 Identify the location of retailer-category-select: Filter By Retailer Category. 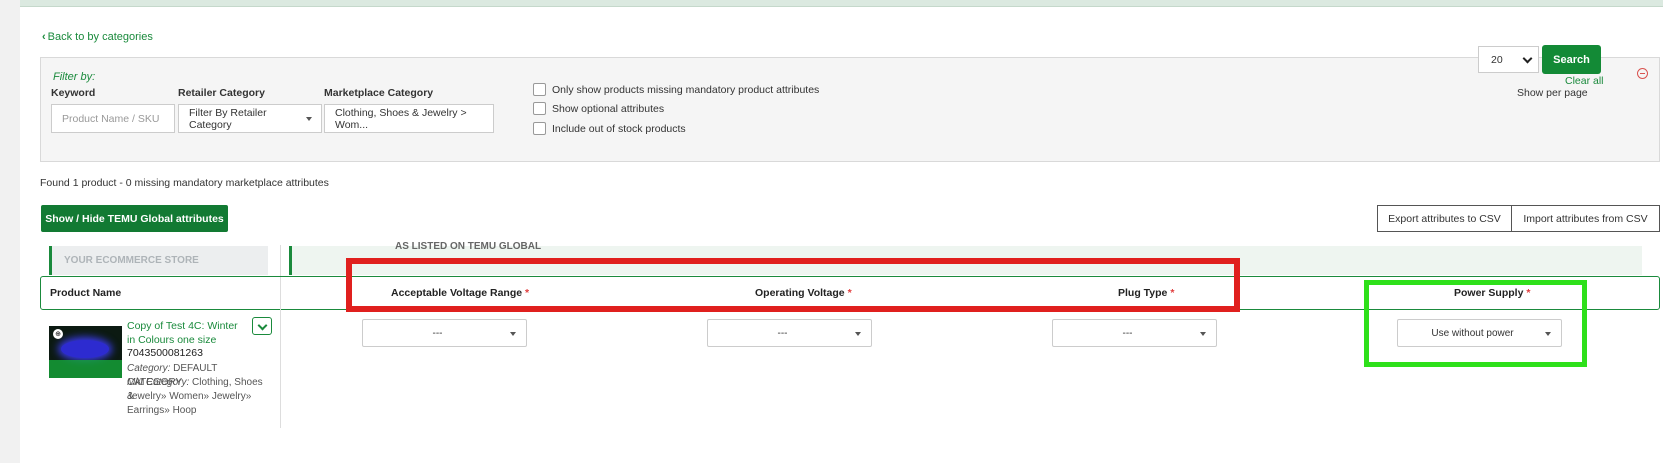
(250, 118).